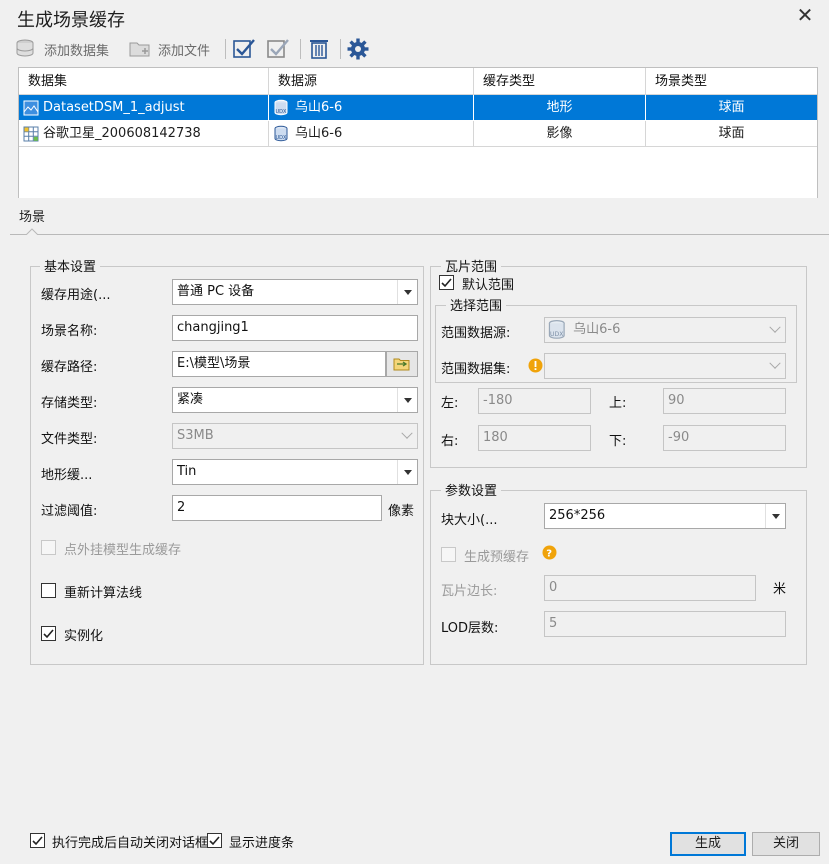 This screenshot has width=829, height=864. I want to click on check-all-icon, so click(244, 48).